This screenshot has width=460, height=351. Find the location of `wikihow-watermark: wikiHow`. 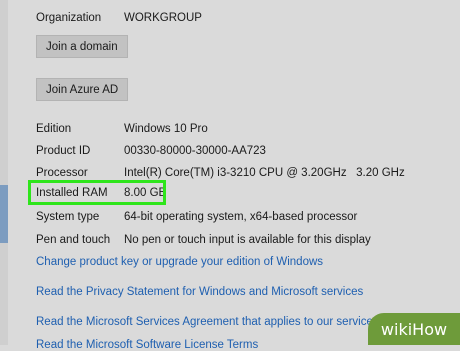

wikihow-watermark: wikiHow is located at coordinates (414, 329).